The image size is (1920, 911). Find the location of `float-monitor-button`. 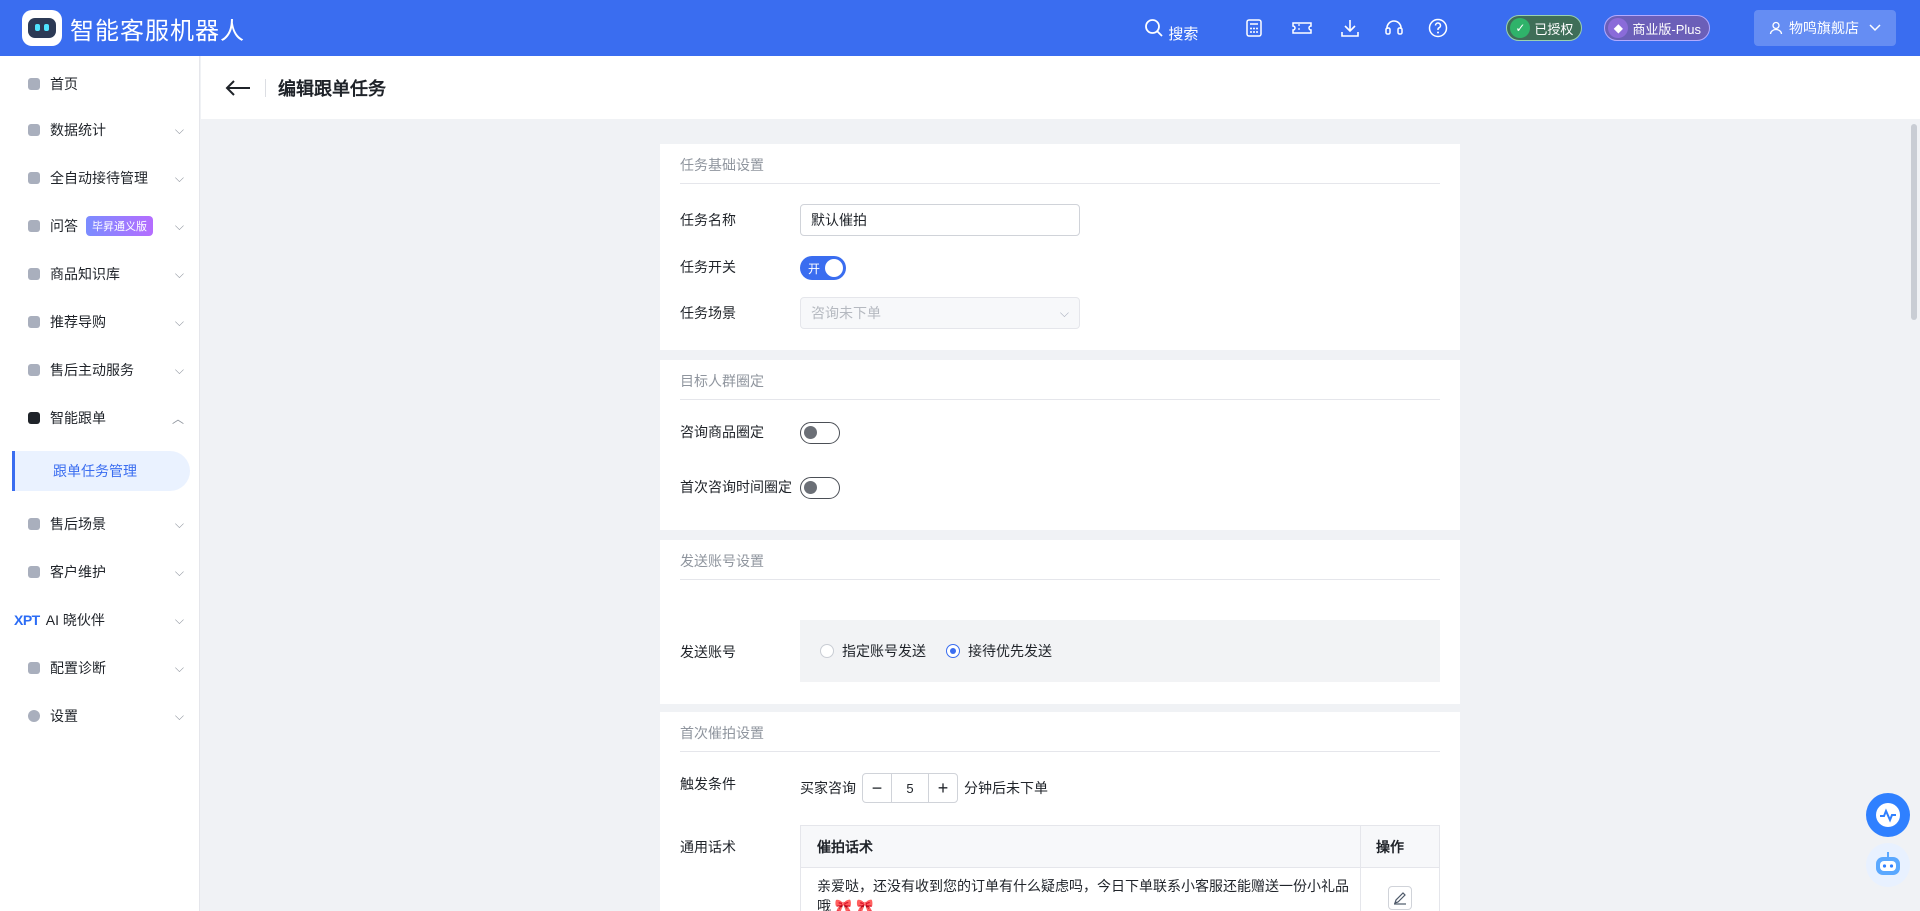

float-monitor-button is located at coordinates (1888, 815).